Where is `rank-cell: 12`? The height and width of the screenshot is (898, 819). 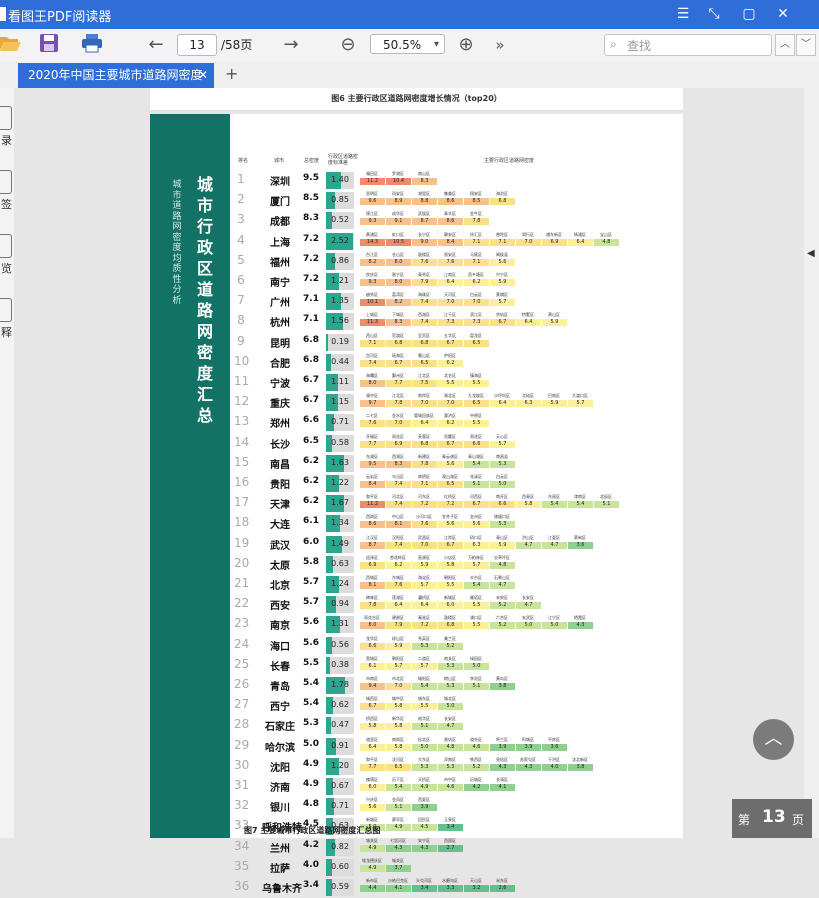 rank-cell: 12 is located at coordinates (242, 401).